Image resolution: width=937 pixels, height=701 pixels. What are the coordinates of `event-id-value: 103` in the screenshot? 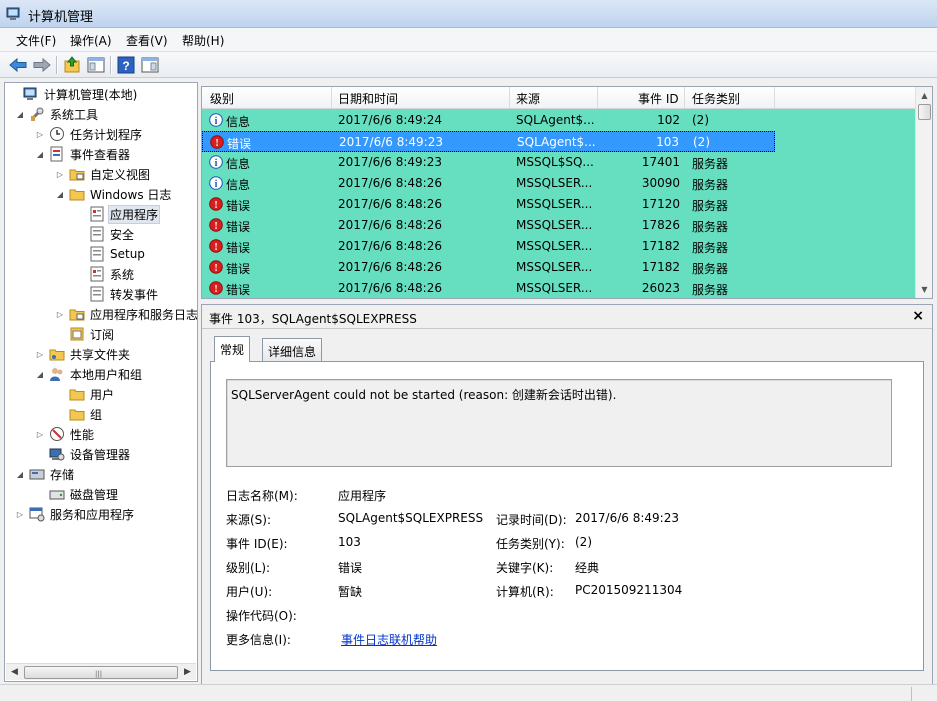 It's located at (349, 542).